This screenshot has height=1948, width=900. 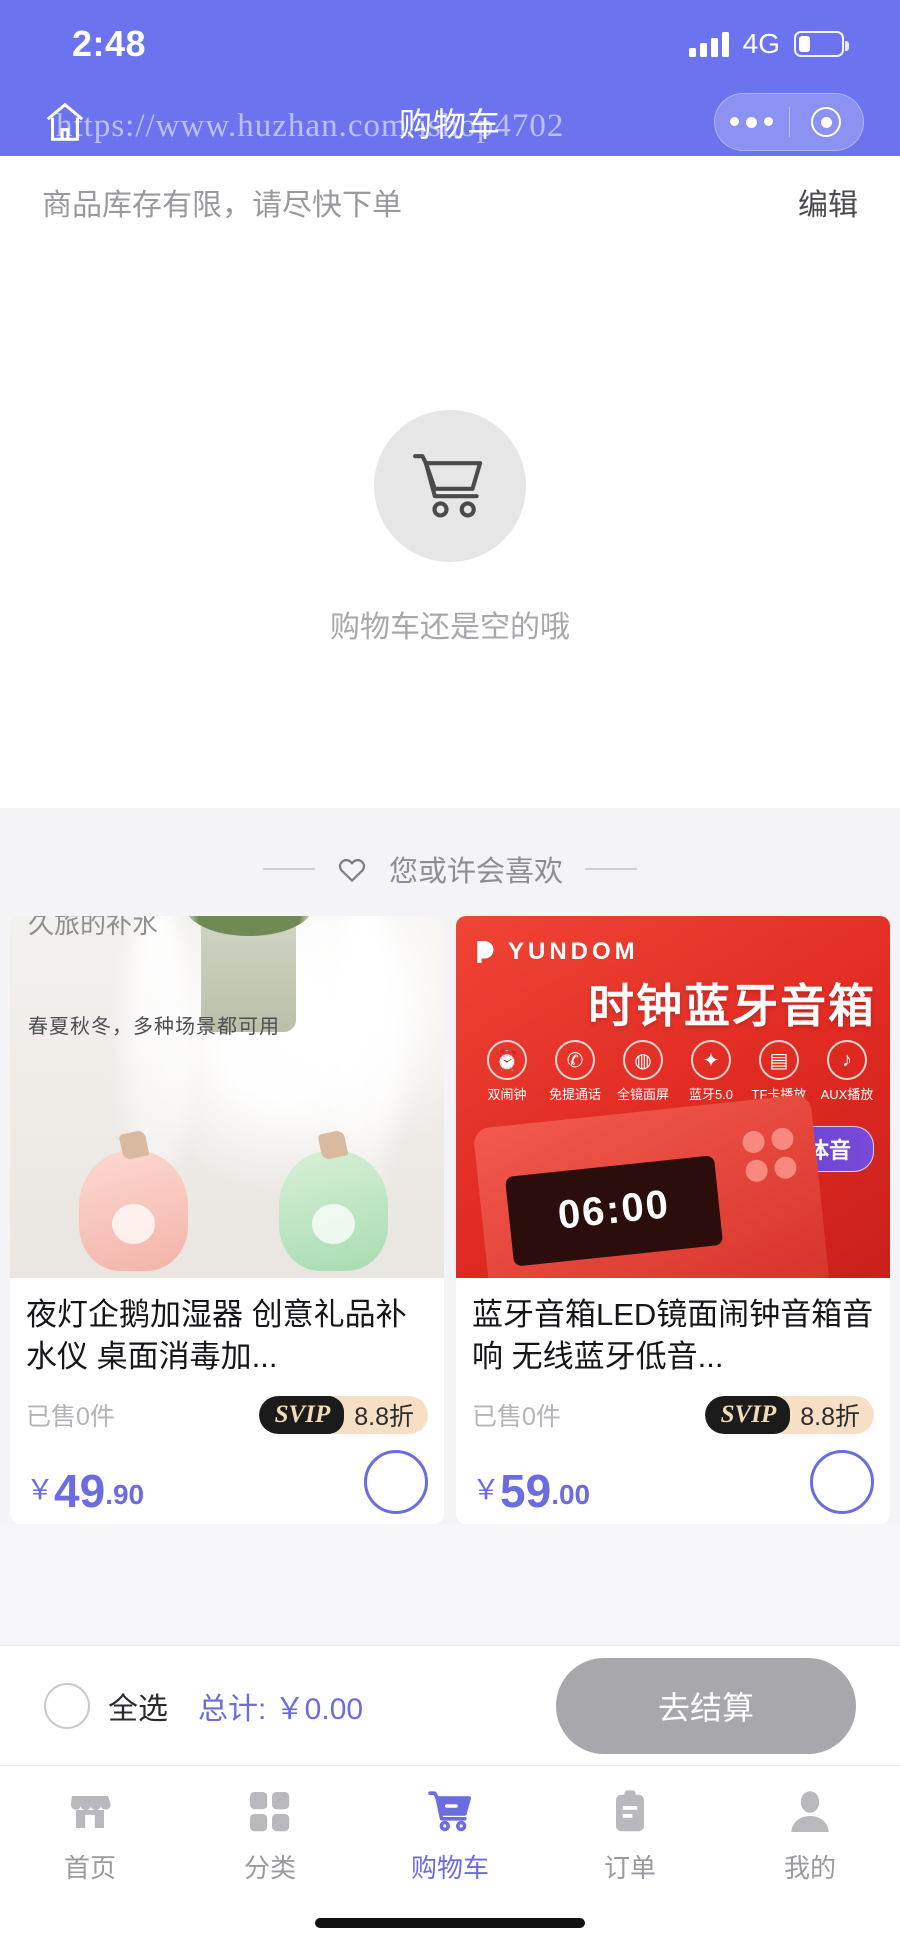 I want to click on product-price-row: ￥ 59 .00, so click(x=673, y=1479).